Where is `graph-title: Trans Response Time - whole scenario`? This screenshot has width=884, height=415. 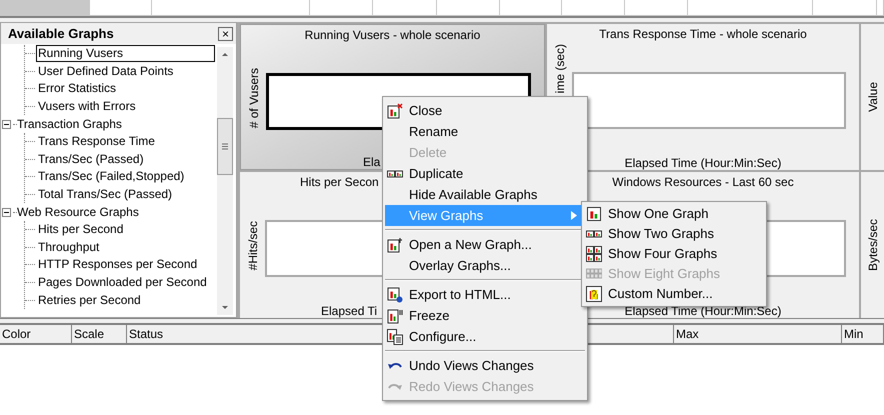
graph-title: Trans Response Time - whole scenario is located at coordinates (703, 34).